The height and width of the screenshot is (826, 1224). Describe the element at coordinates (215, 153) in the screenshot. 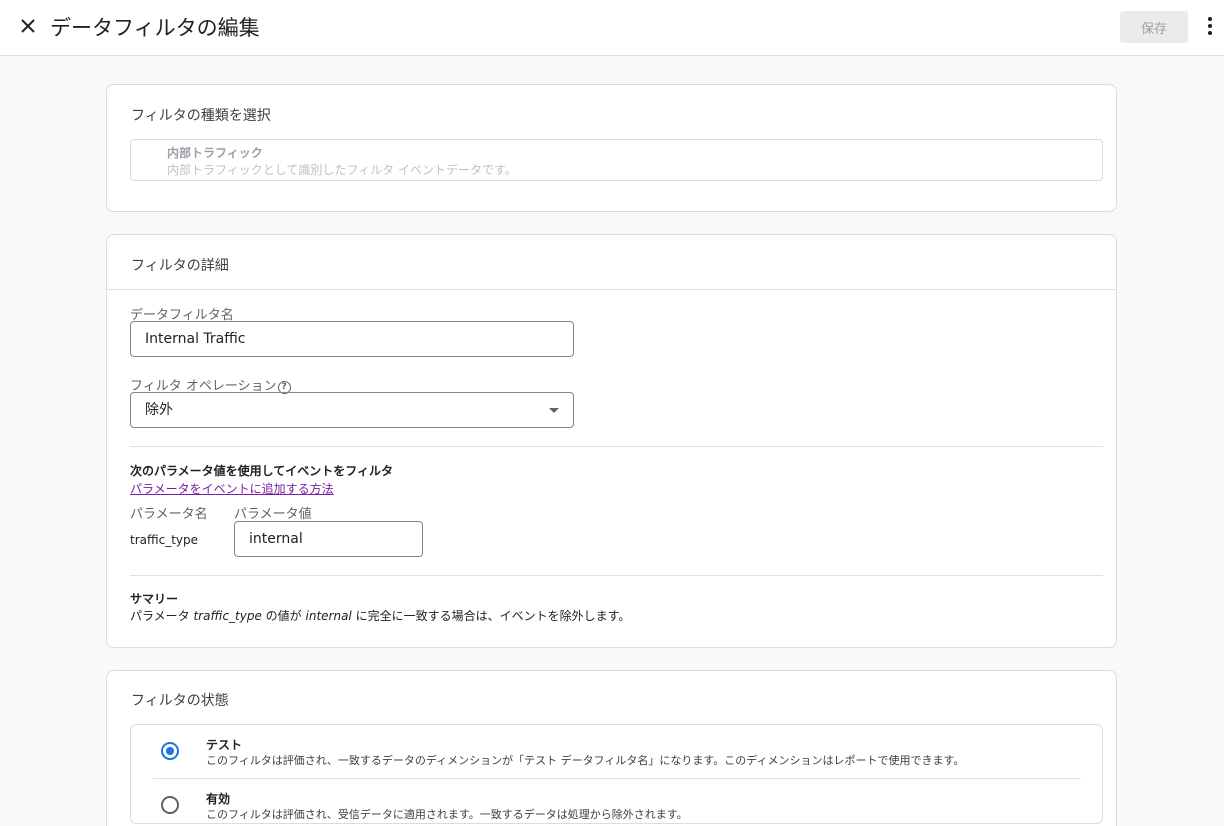

I see `filter-type-name: 内部トラフィック` at that location.